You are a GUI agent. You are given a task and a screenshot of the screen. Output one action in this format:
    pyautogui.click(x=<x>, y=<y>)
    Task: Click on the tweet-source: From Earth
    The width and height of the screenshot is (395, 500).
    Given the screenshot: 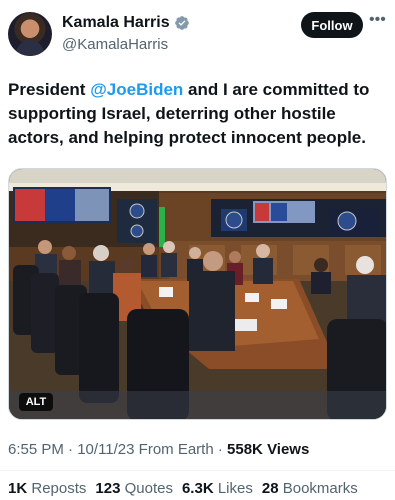 What is the action you would take?
    pyautogui.click(x=176, y=449)
    